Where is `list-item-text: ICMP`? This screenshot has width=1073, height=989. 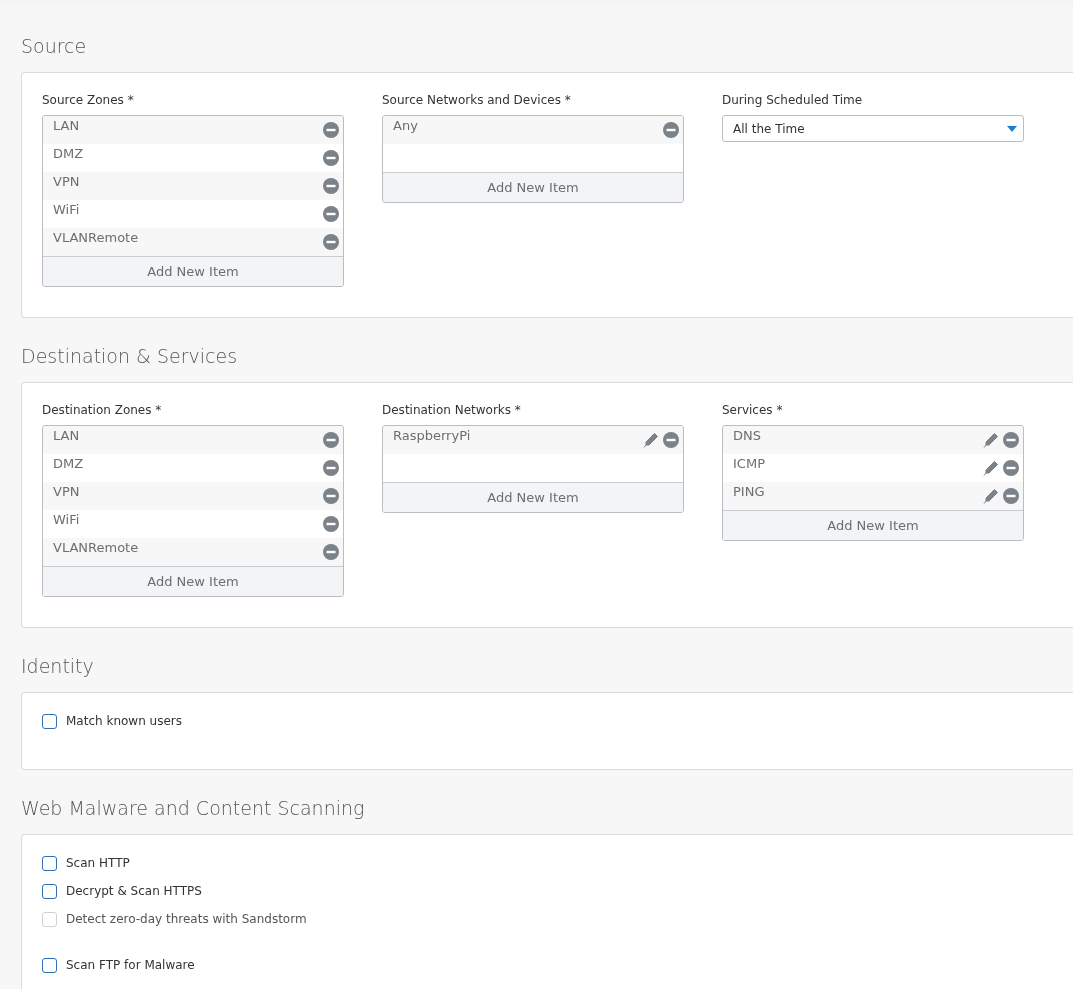 list-item-text: ICMP is located at coordinates (749, 464).